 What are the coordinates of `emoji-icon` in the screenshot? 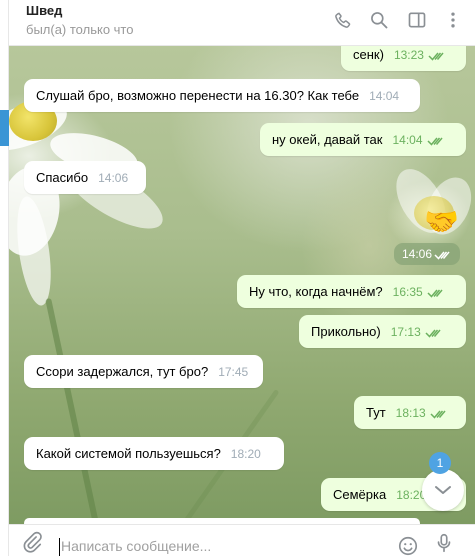 It's located at (408, 545).